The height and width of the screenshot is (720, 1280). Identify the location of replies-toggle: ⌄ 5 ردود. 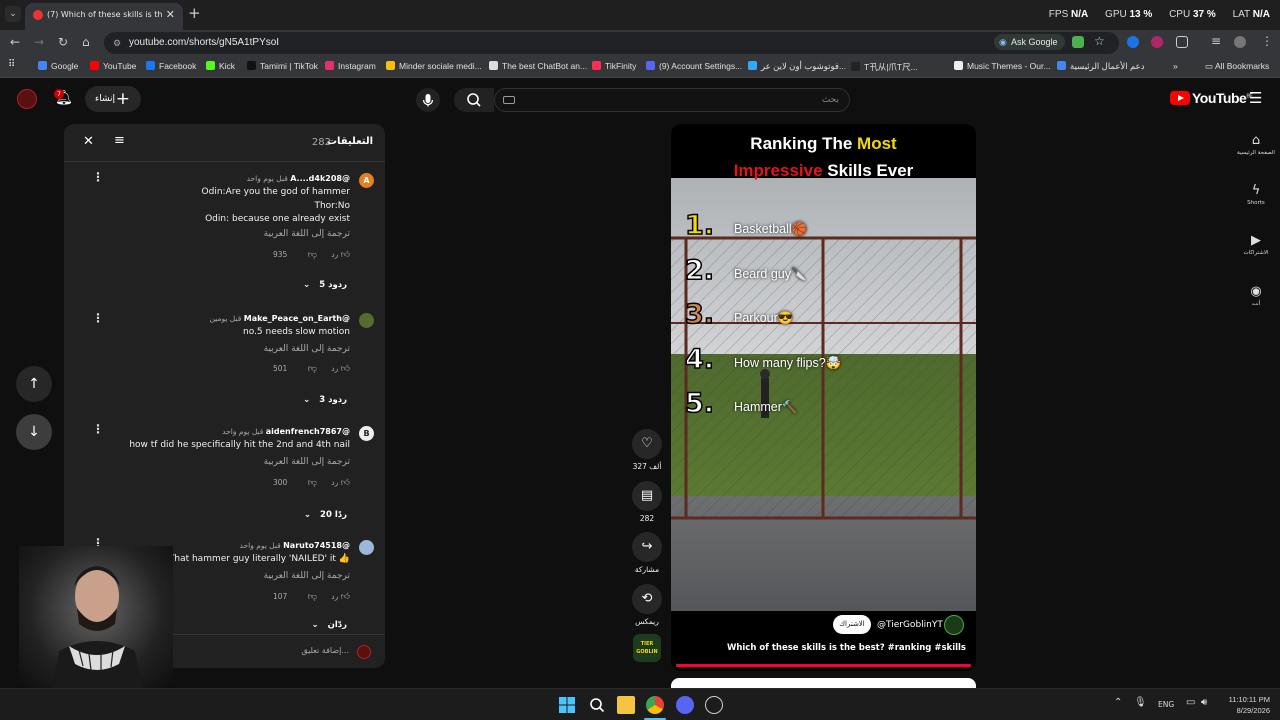
(325, 285).